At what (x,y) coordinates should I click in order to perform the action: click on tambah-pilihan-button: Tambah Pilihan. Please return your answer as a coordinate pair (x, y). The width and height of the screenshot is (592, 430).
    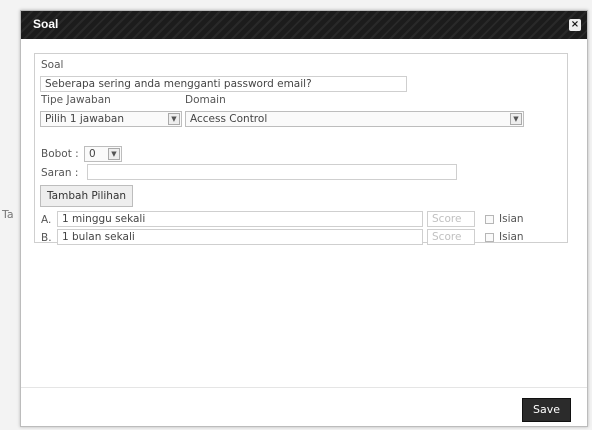
    Looking at the image, I should click on (87, 196).